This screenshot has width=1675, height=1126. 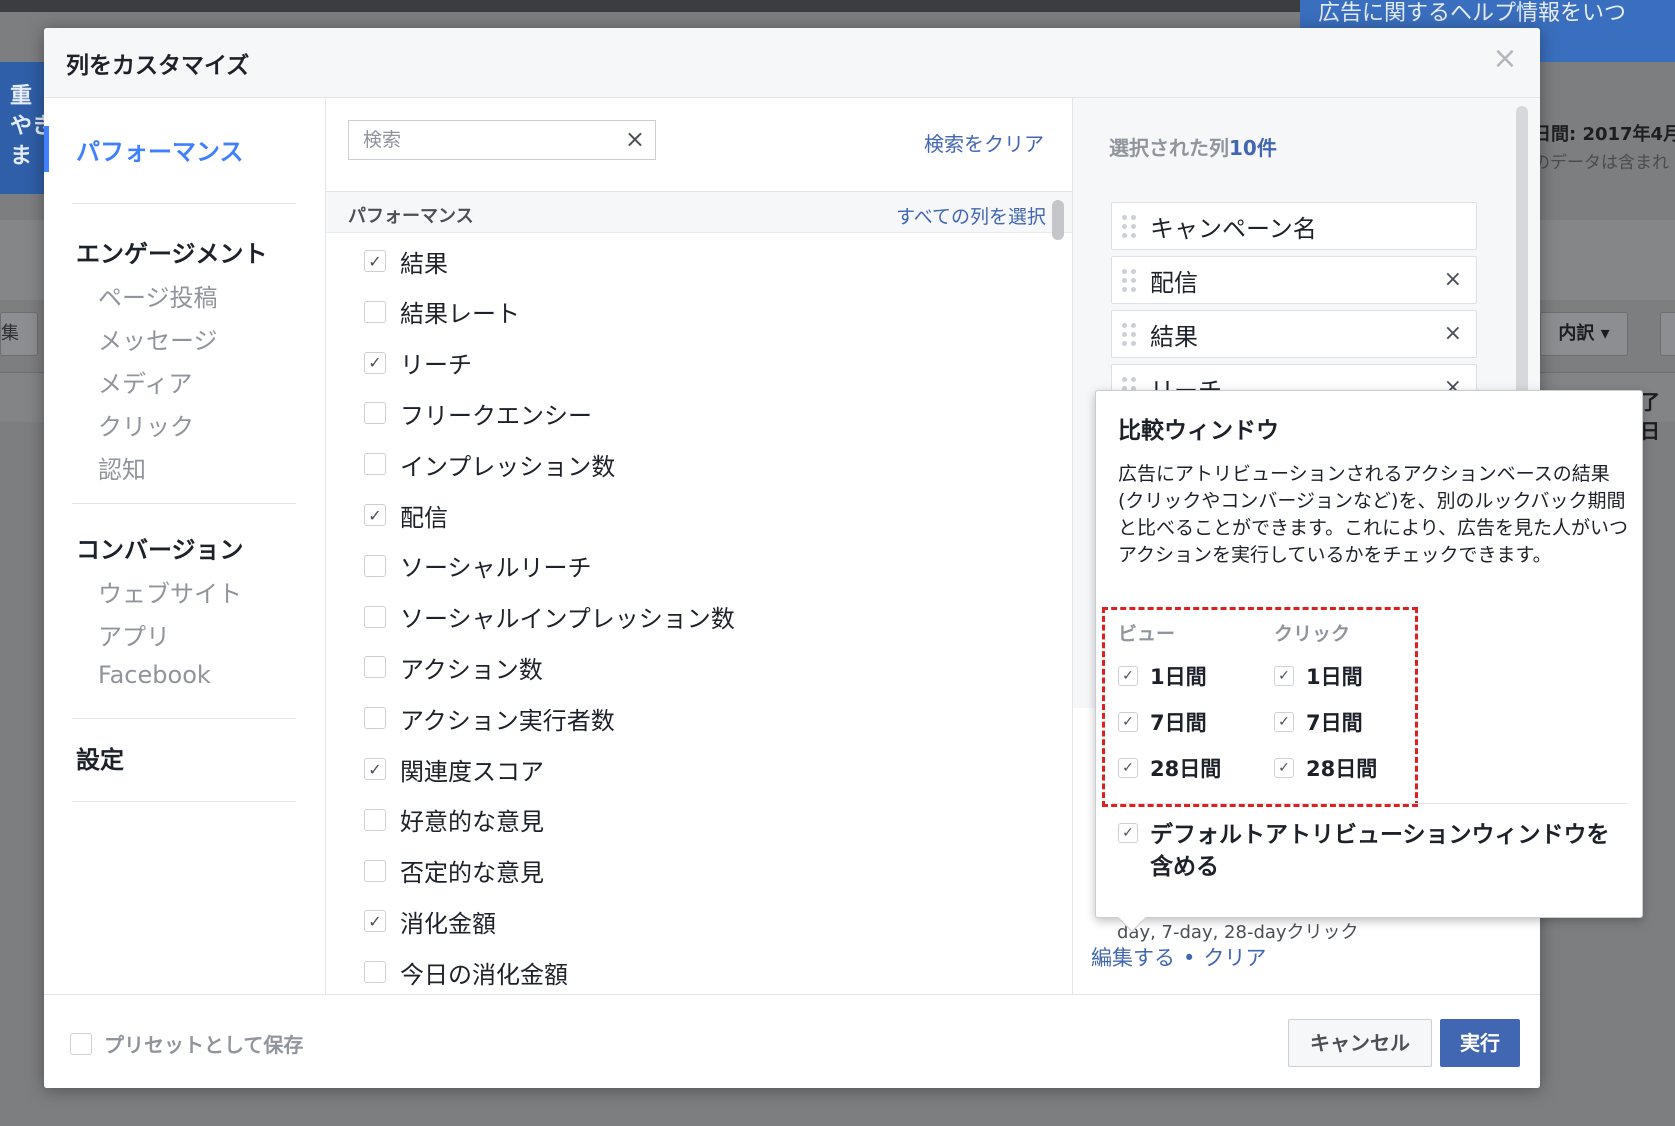 I want to click on column-option-label: アクション数, so click(x=471, y=669).